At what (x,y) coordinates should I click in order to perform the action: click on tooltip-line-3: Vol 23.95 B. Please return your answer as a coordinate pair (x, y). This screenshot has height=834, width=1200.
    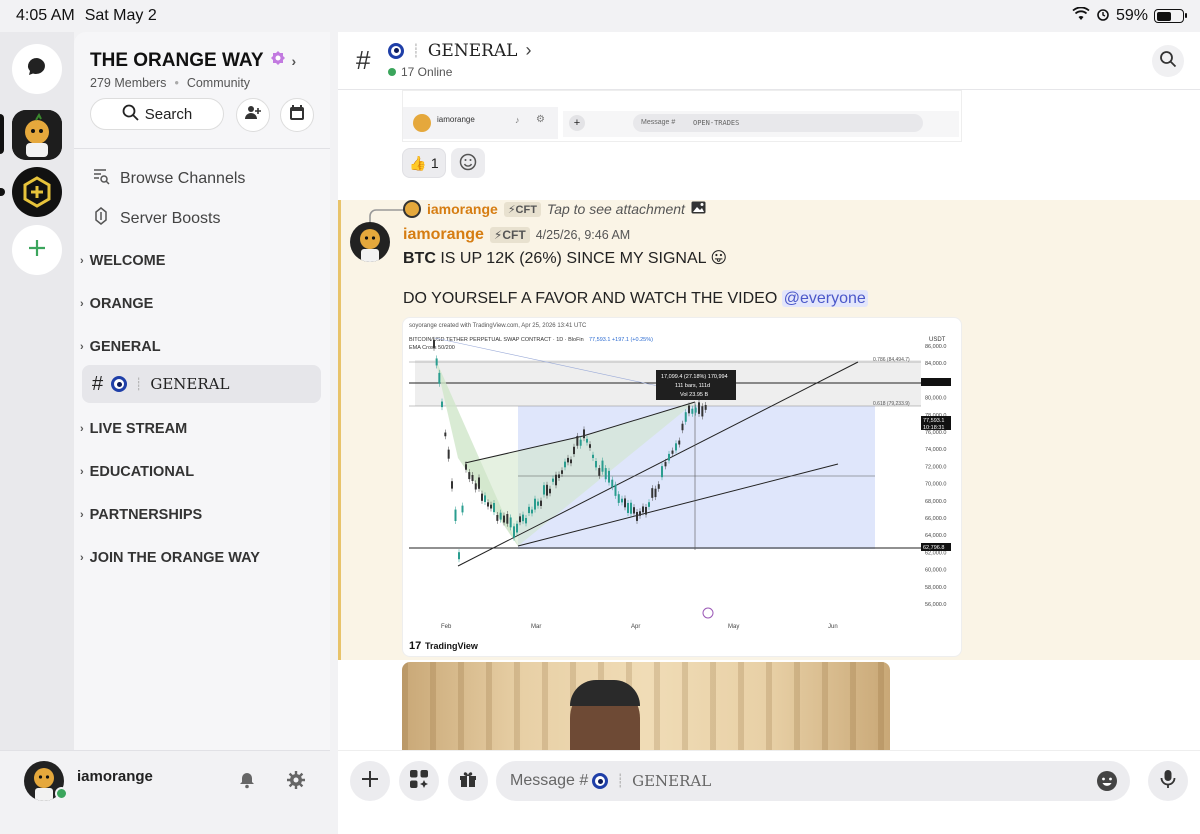
    Looking at the image, I should click on (694, 395).